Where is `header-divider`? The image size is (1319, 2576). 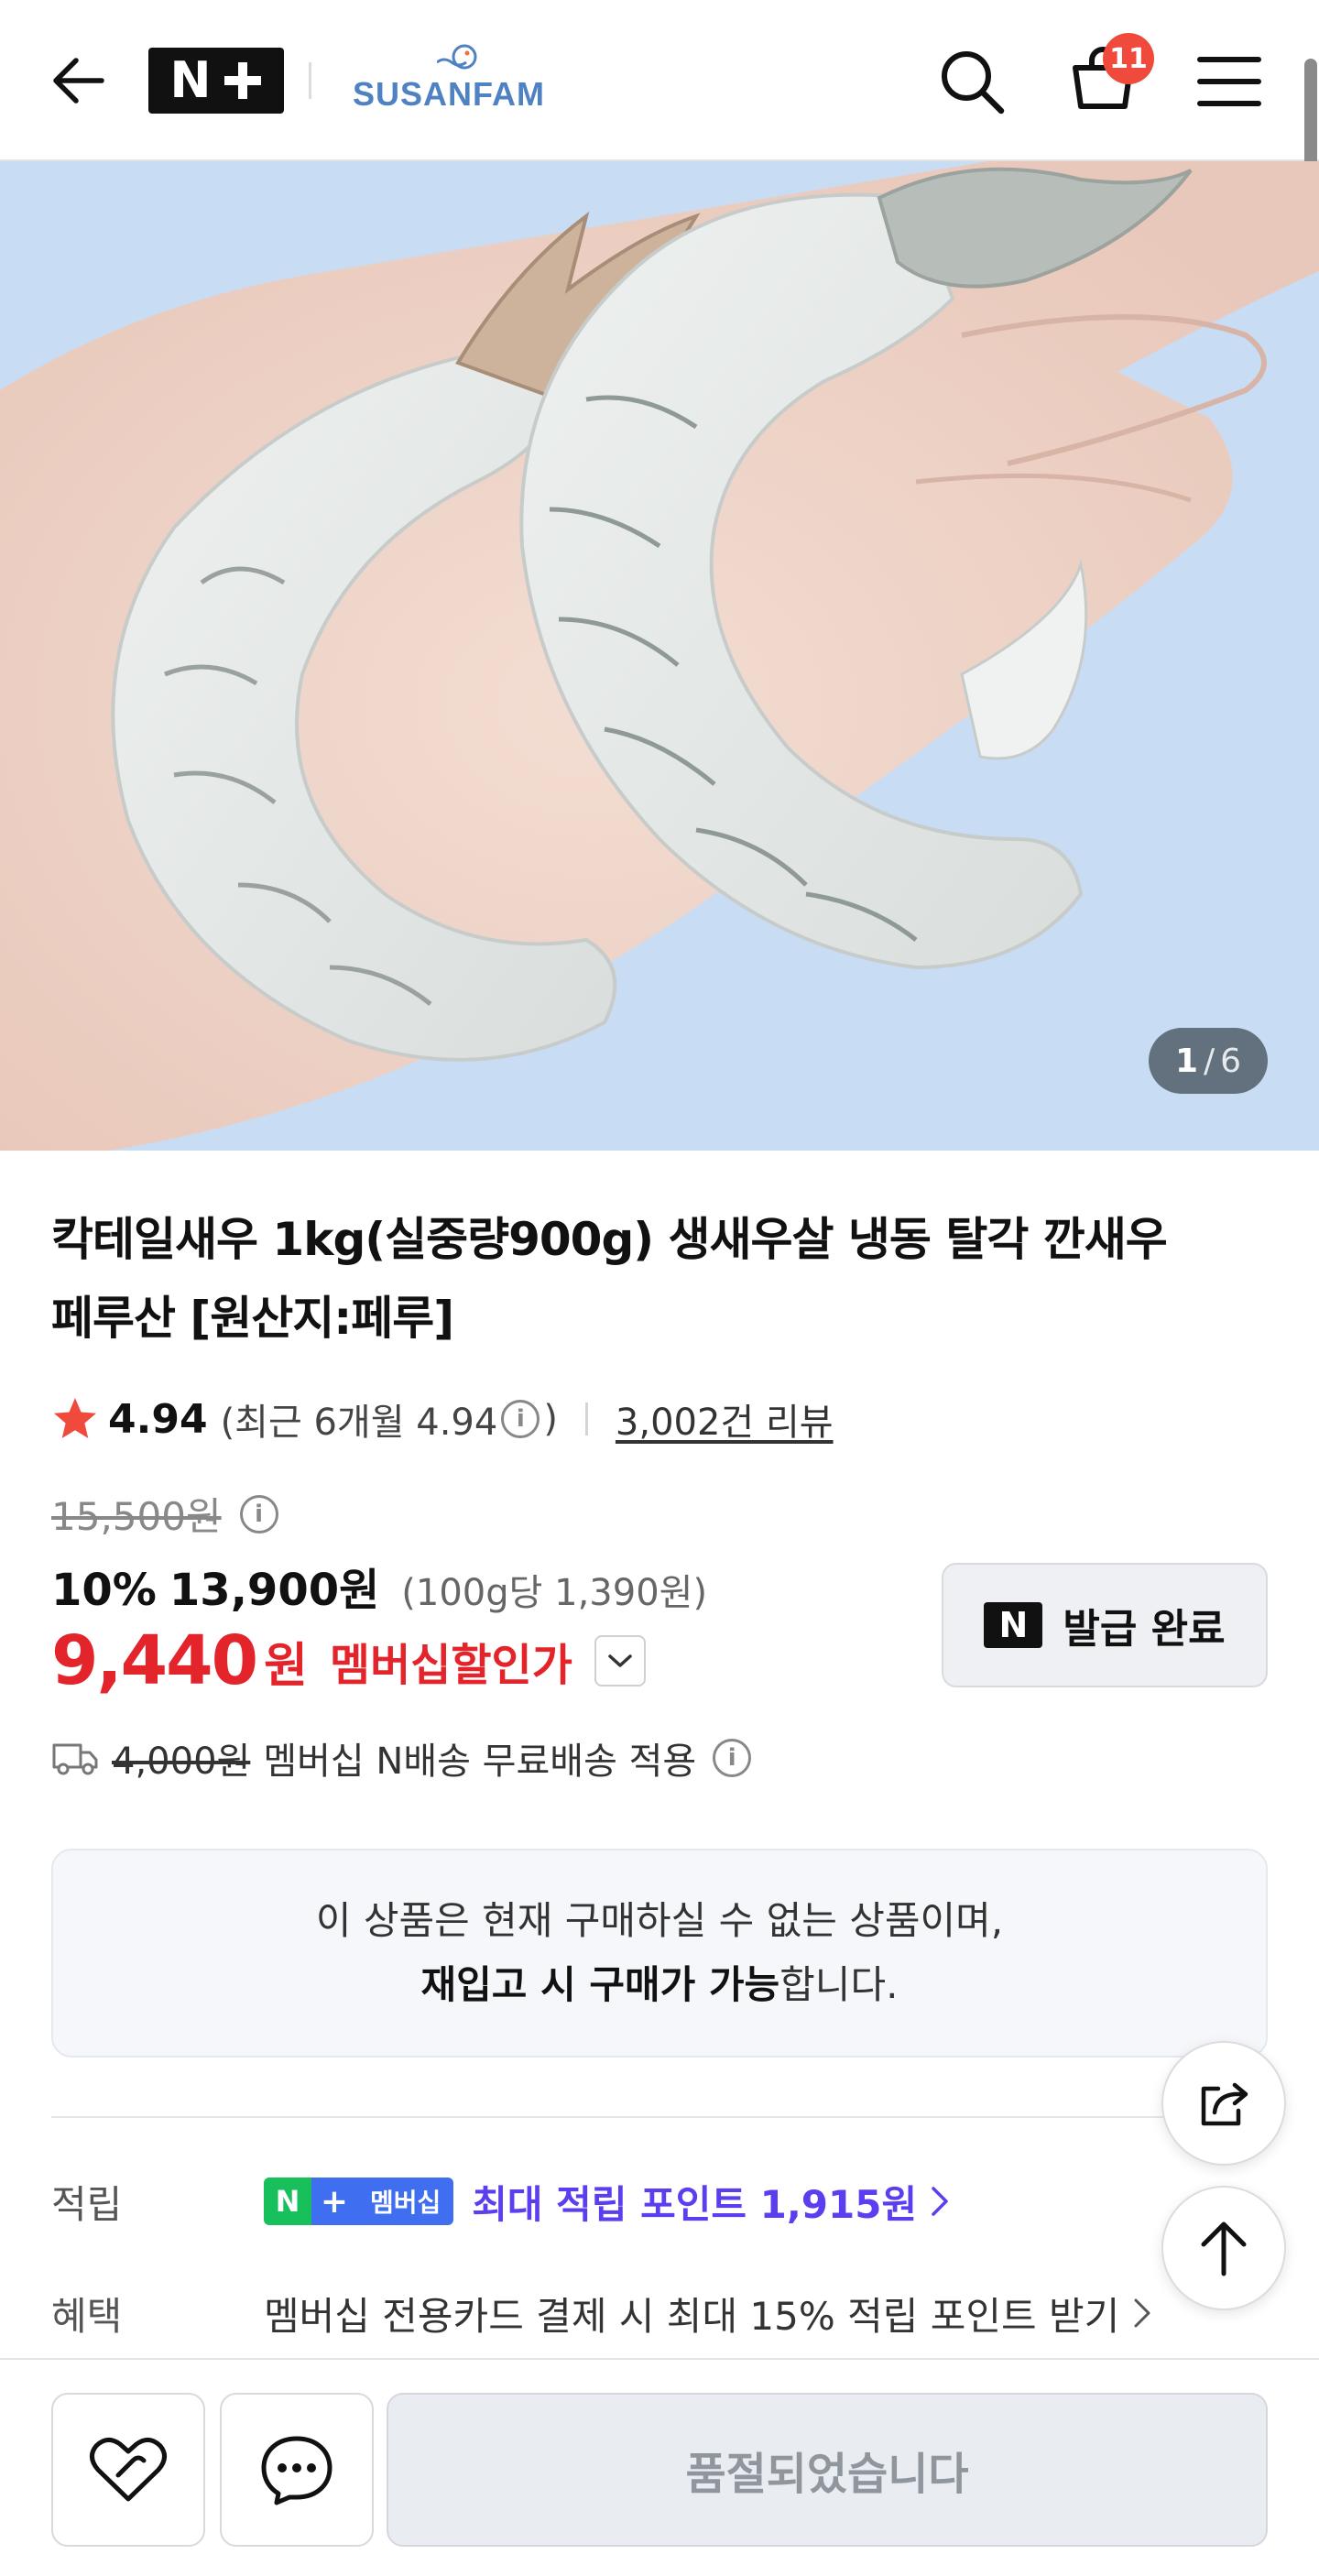 header-divider is located at coordinates (310, 81).